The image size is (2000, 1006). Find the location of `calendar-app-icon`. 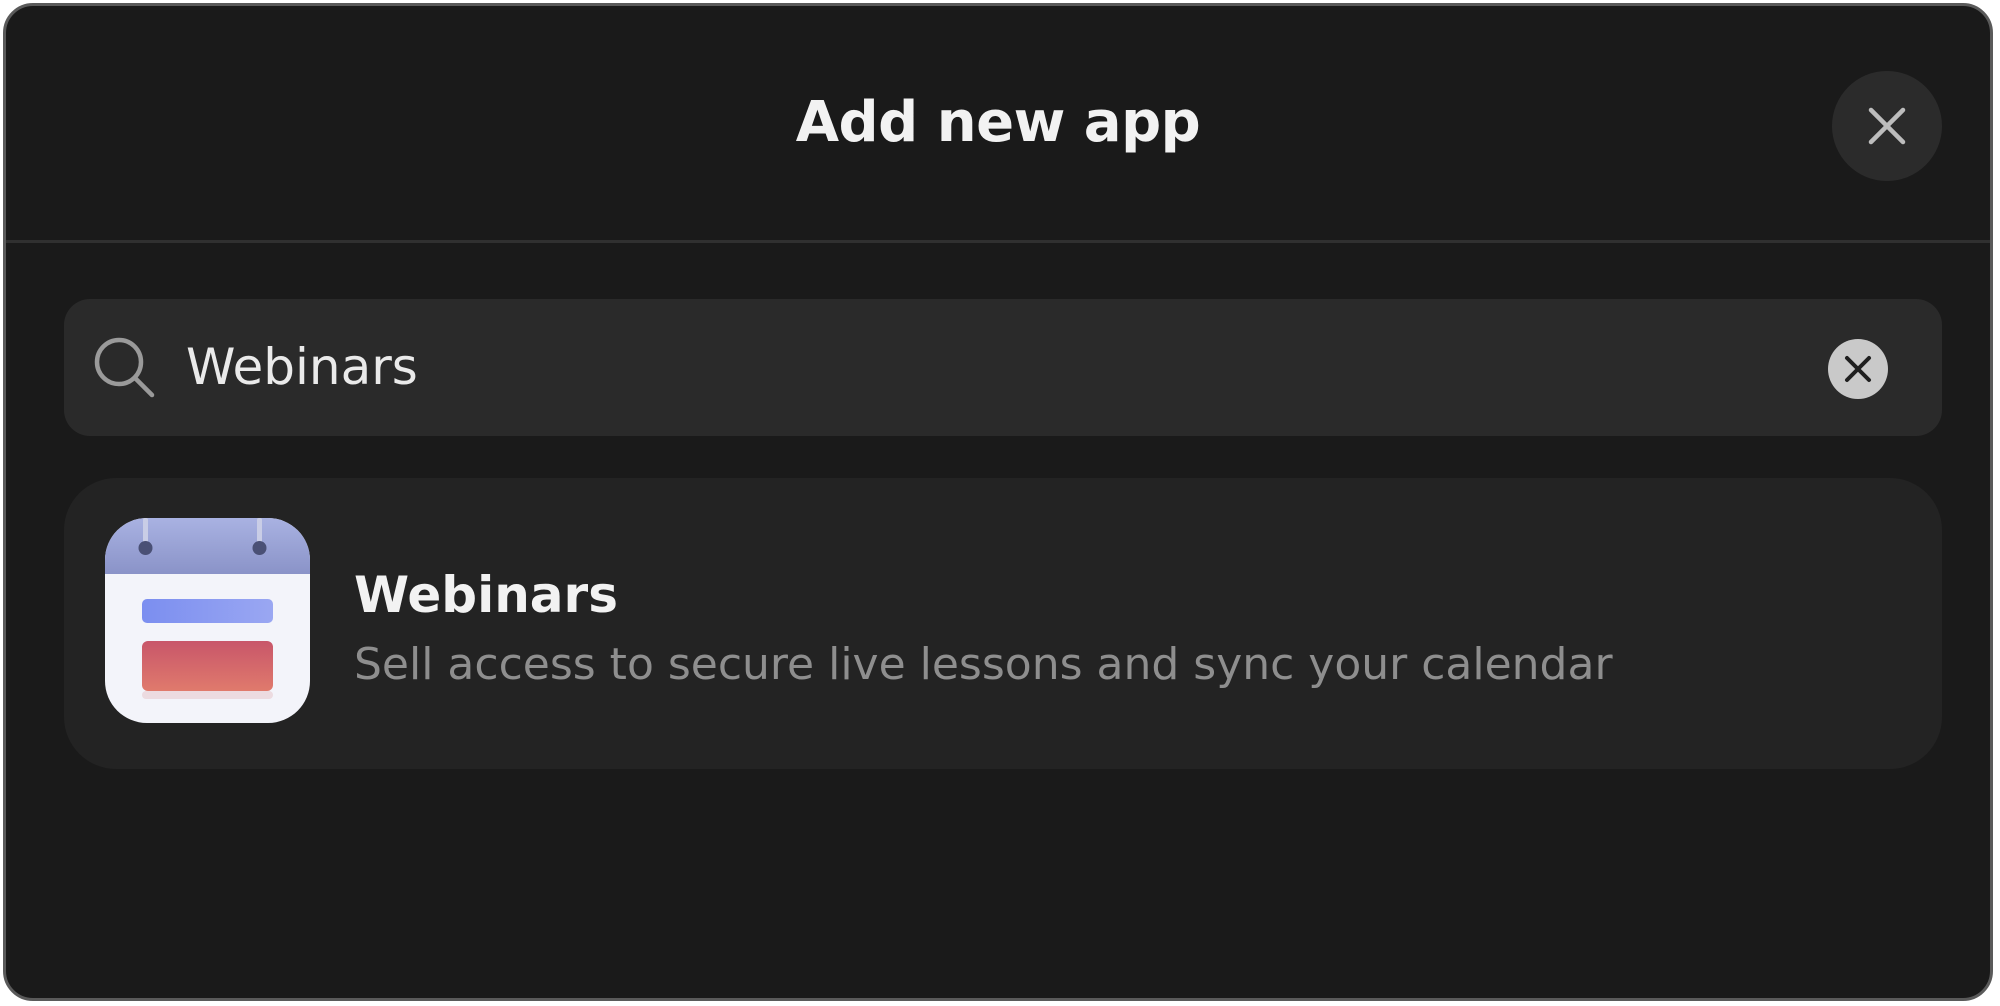

calendar-app-icon is located at coordinates (207, 620).